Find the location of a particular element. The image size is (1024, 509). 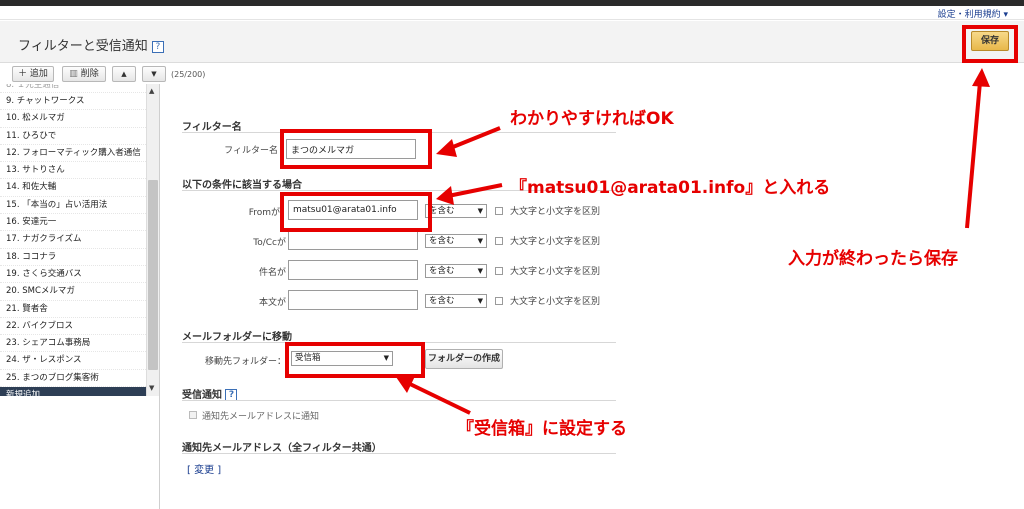

from-label: Fromが is located at coordinates (264, 213).